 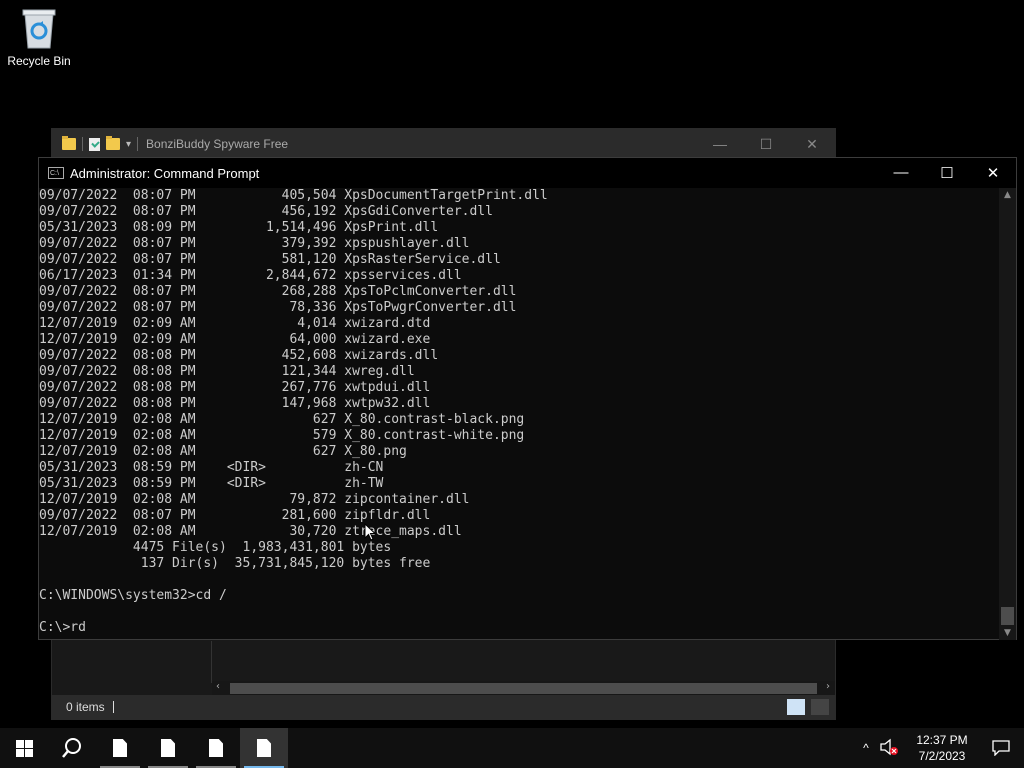 I want to click on explorer-titlebar: ▾ BonziBuddy Spyware Free — ☐ ✕, so click(x=443, y=144).